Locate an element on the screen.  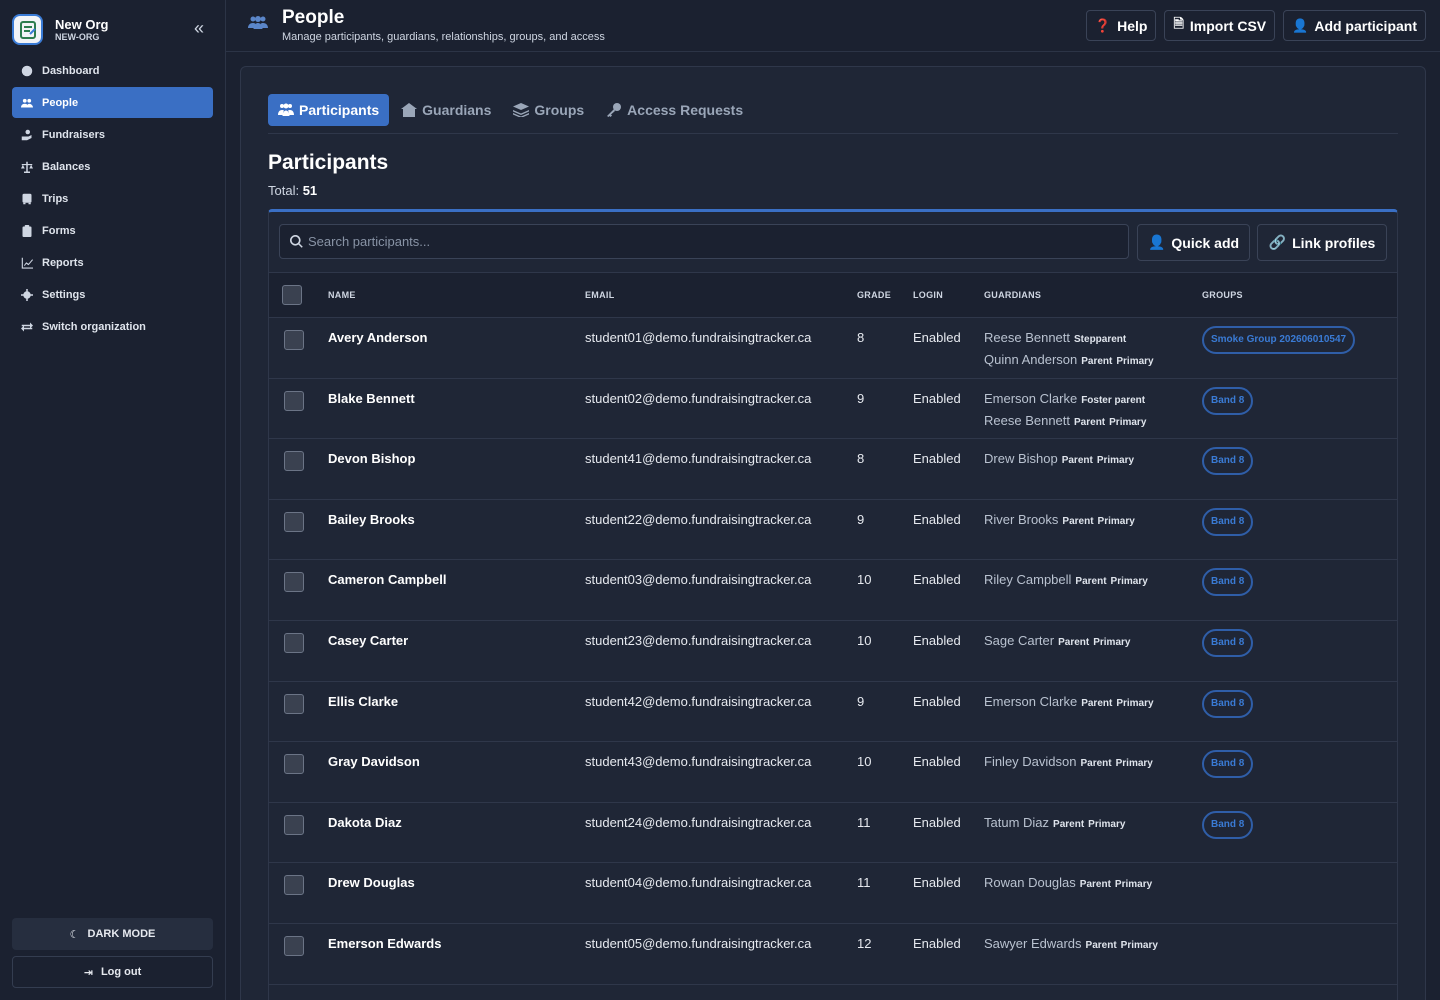
participant-name: Gray Davidson is located at coordinates (374, 761).